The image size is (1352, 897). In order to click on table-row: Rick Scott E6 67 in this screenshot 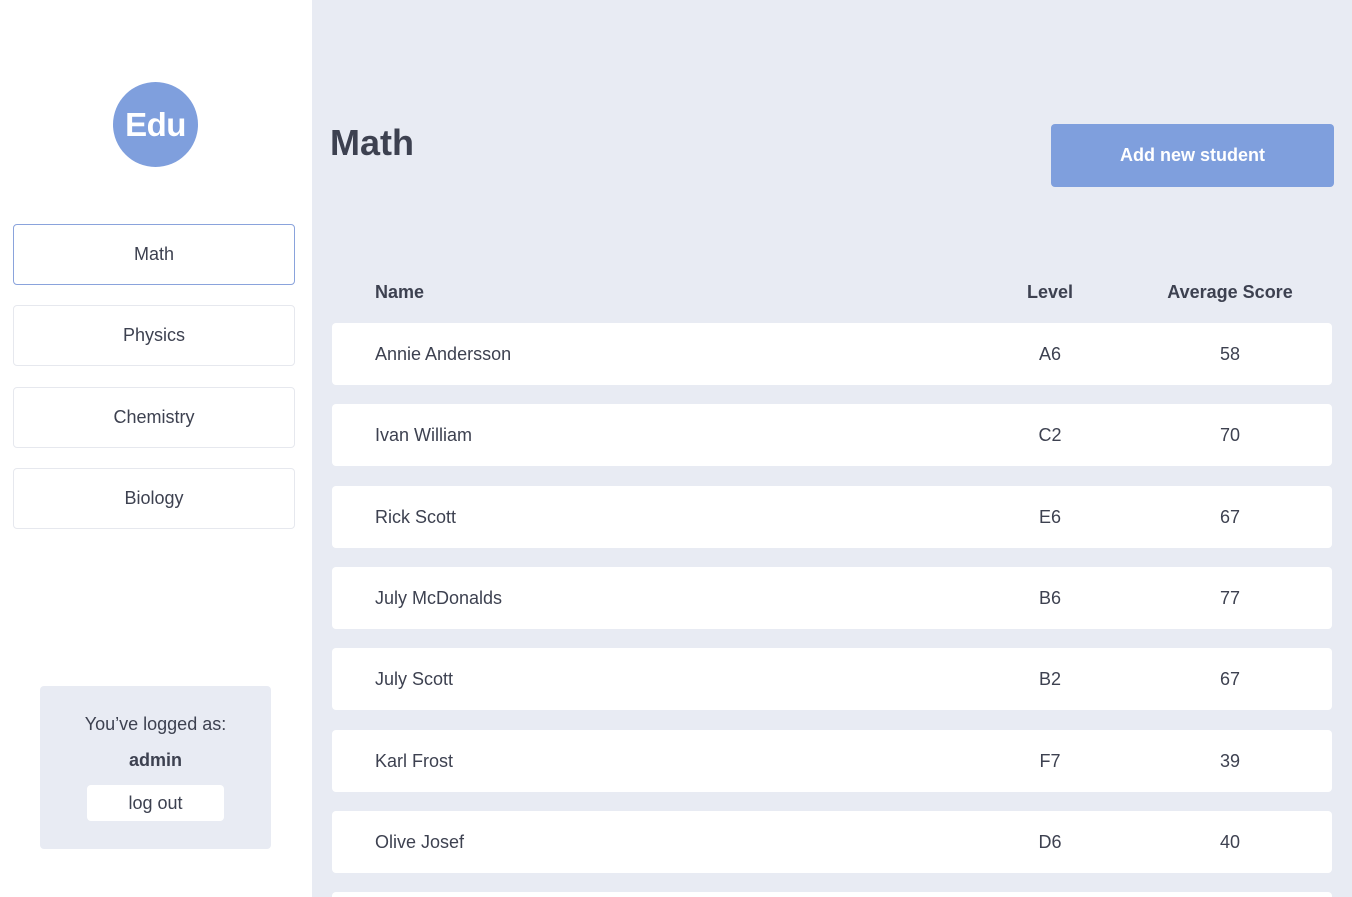, I will do `click(832, 517)`.